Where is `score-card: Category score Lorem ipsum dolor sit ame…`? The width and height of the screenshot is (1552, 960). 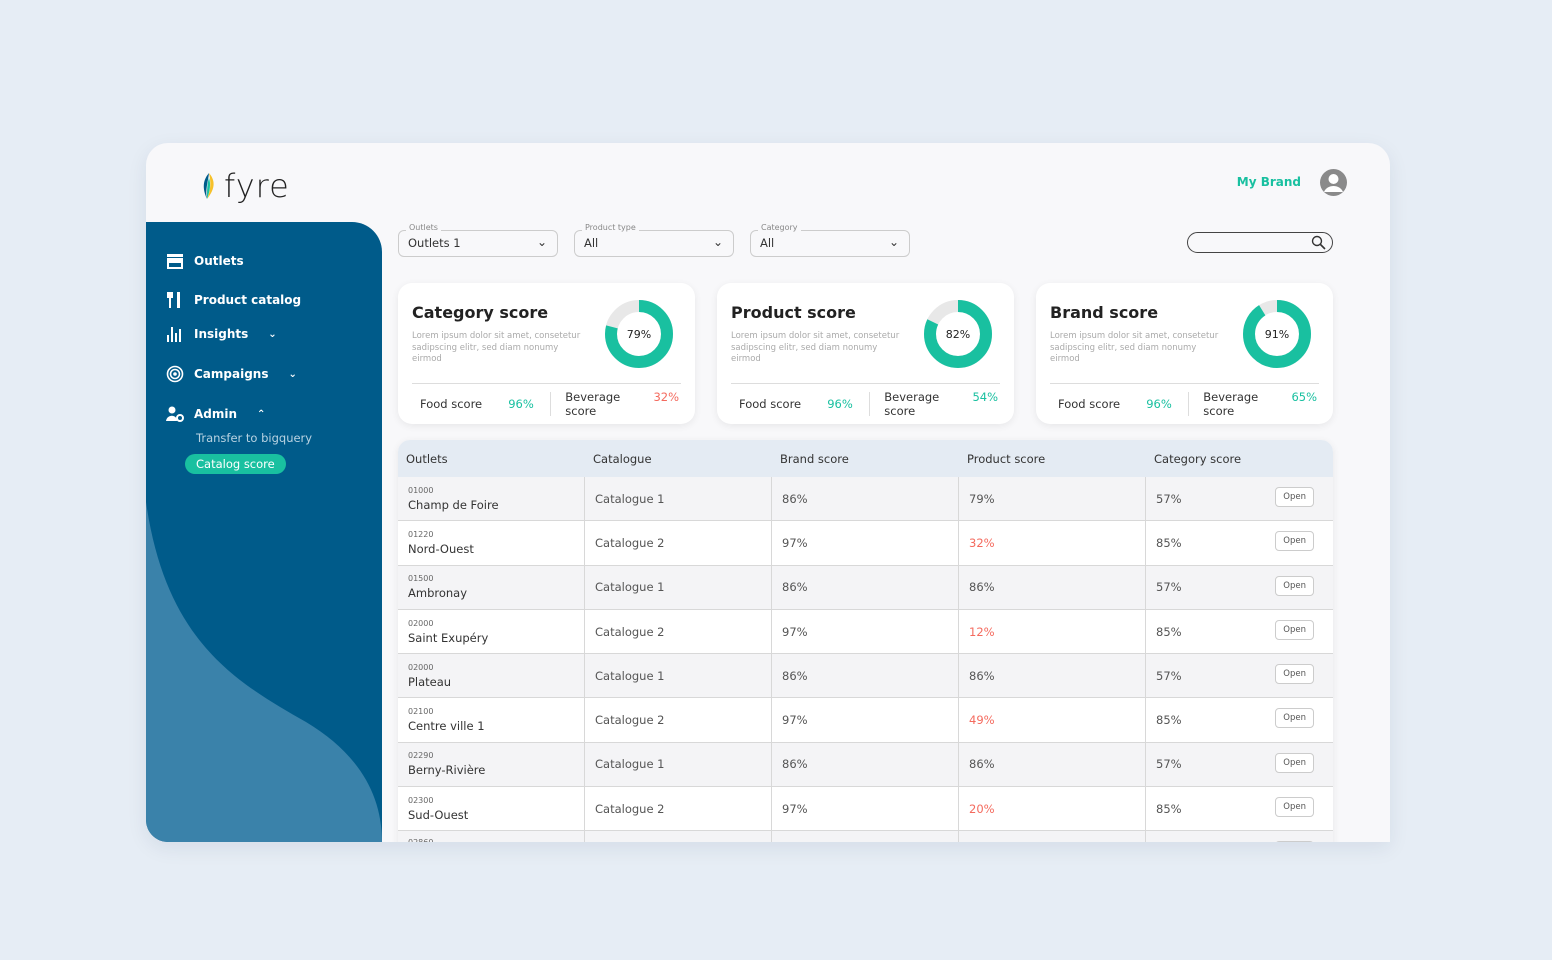
score-card: Category score Lorem ipsum dolor sit ame… is located at coordinates (546, 353).